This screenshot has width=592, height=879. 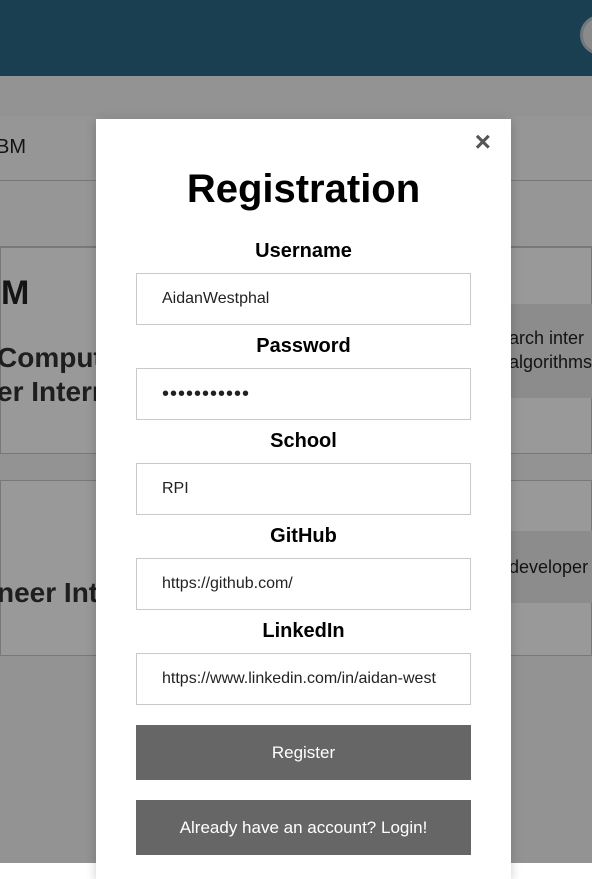 I want to click on github-input, so click(x=303, y=584).